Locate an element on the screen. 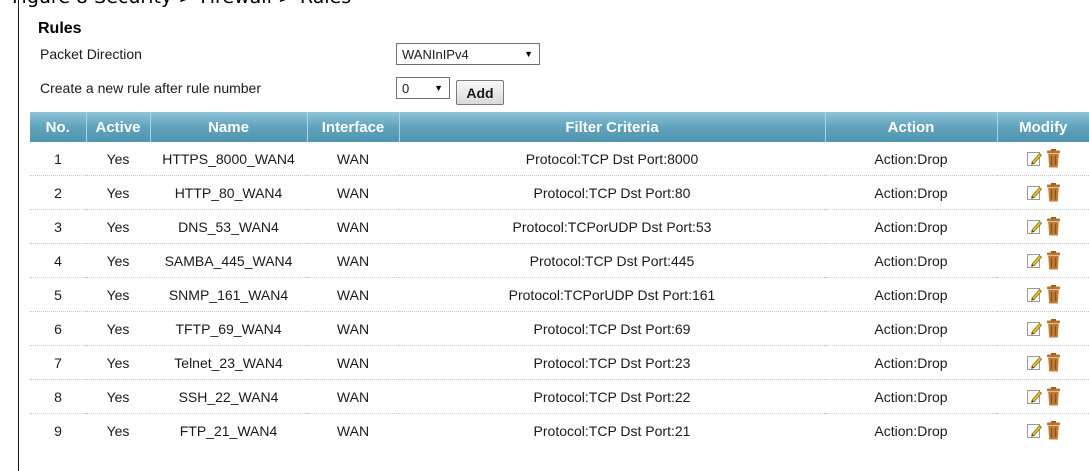 This screenshot has height=471, width=1089. cell-filter: Protocol:TCPorUDP Dst Port:53 is located at coordinates (612, 226).